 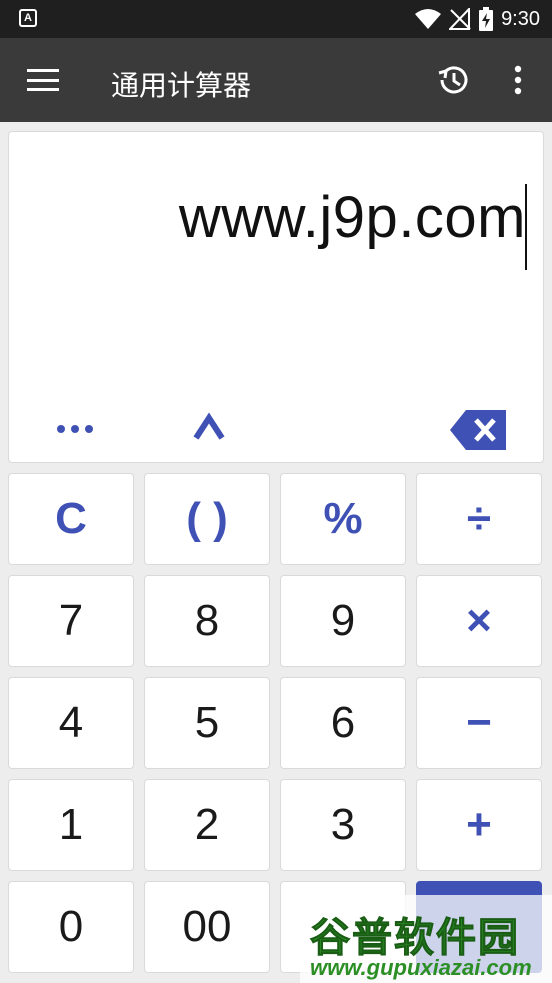 I want to click on parentheses-button: ( ), so click(x=207, y=519).